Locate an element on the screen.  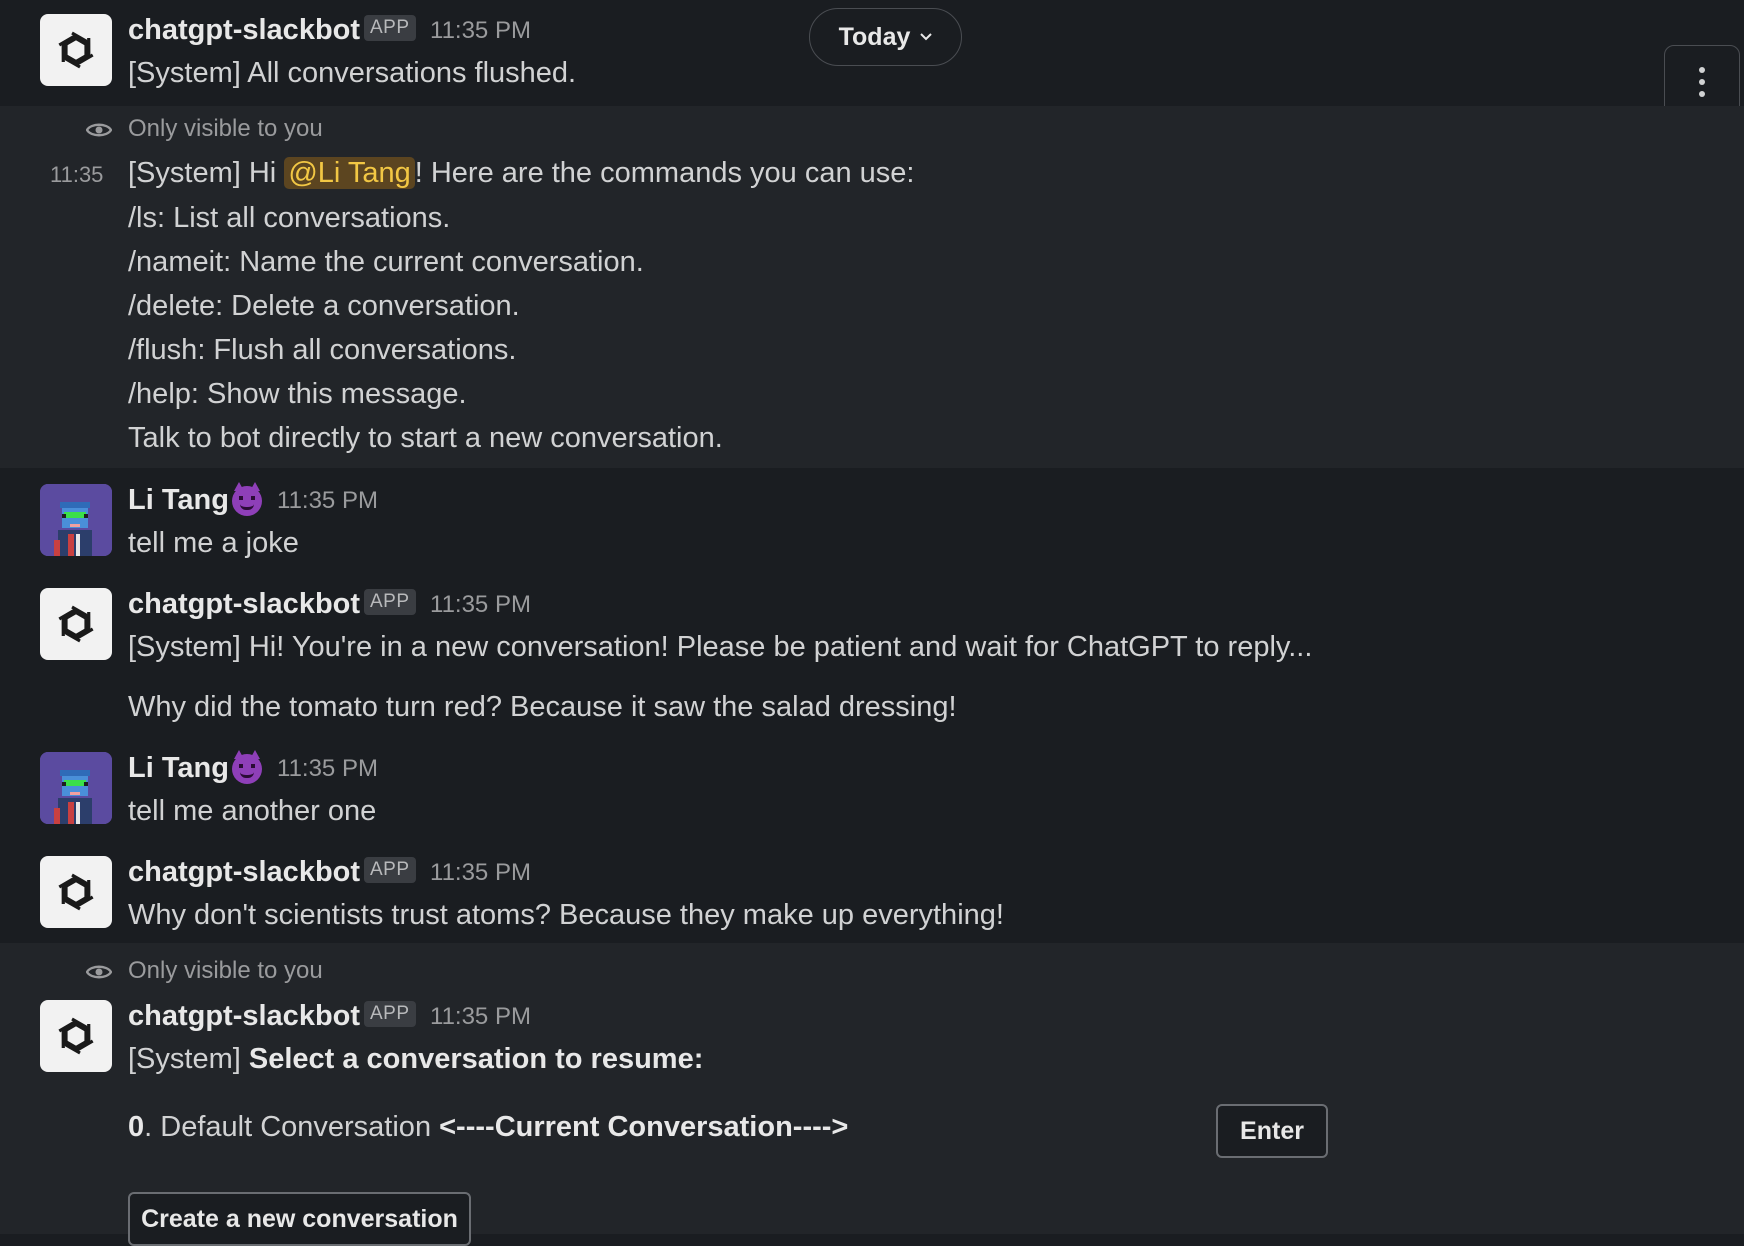
message-text: [System] All conversations flushed. is located at coordinates (352, 73).